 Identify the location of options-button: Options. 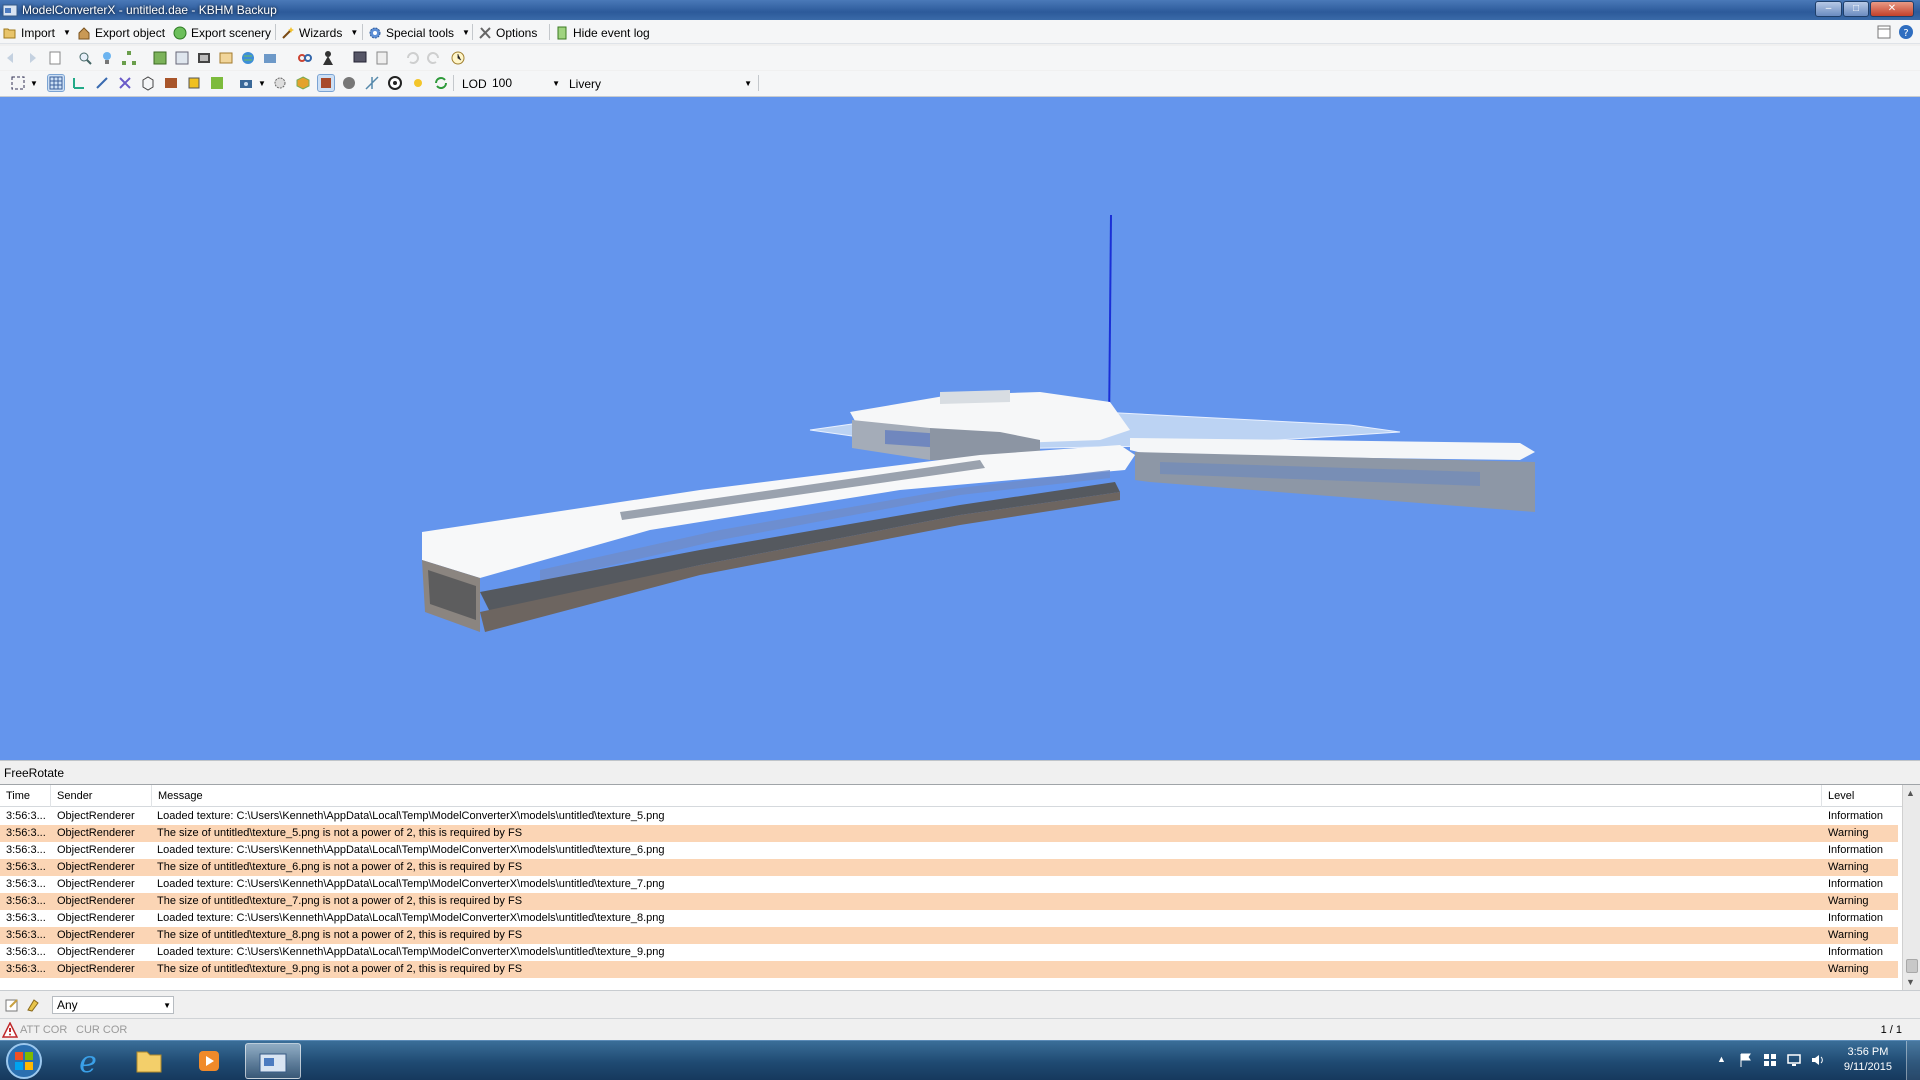
(507, 32).